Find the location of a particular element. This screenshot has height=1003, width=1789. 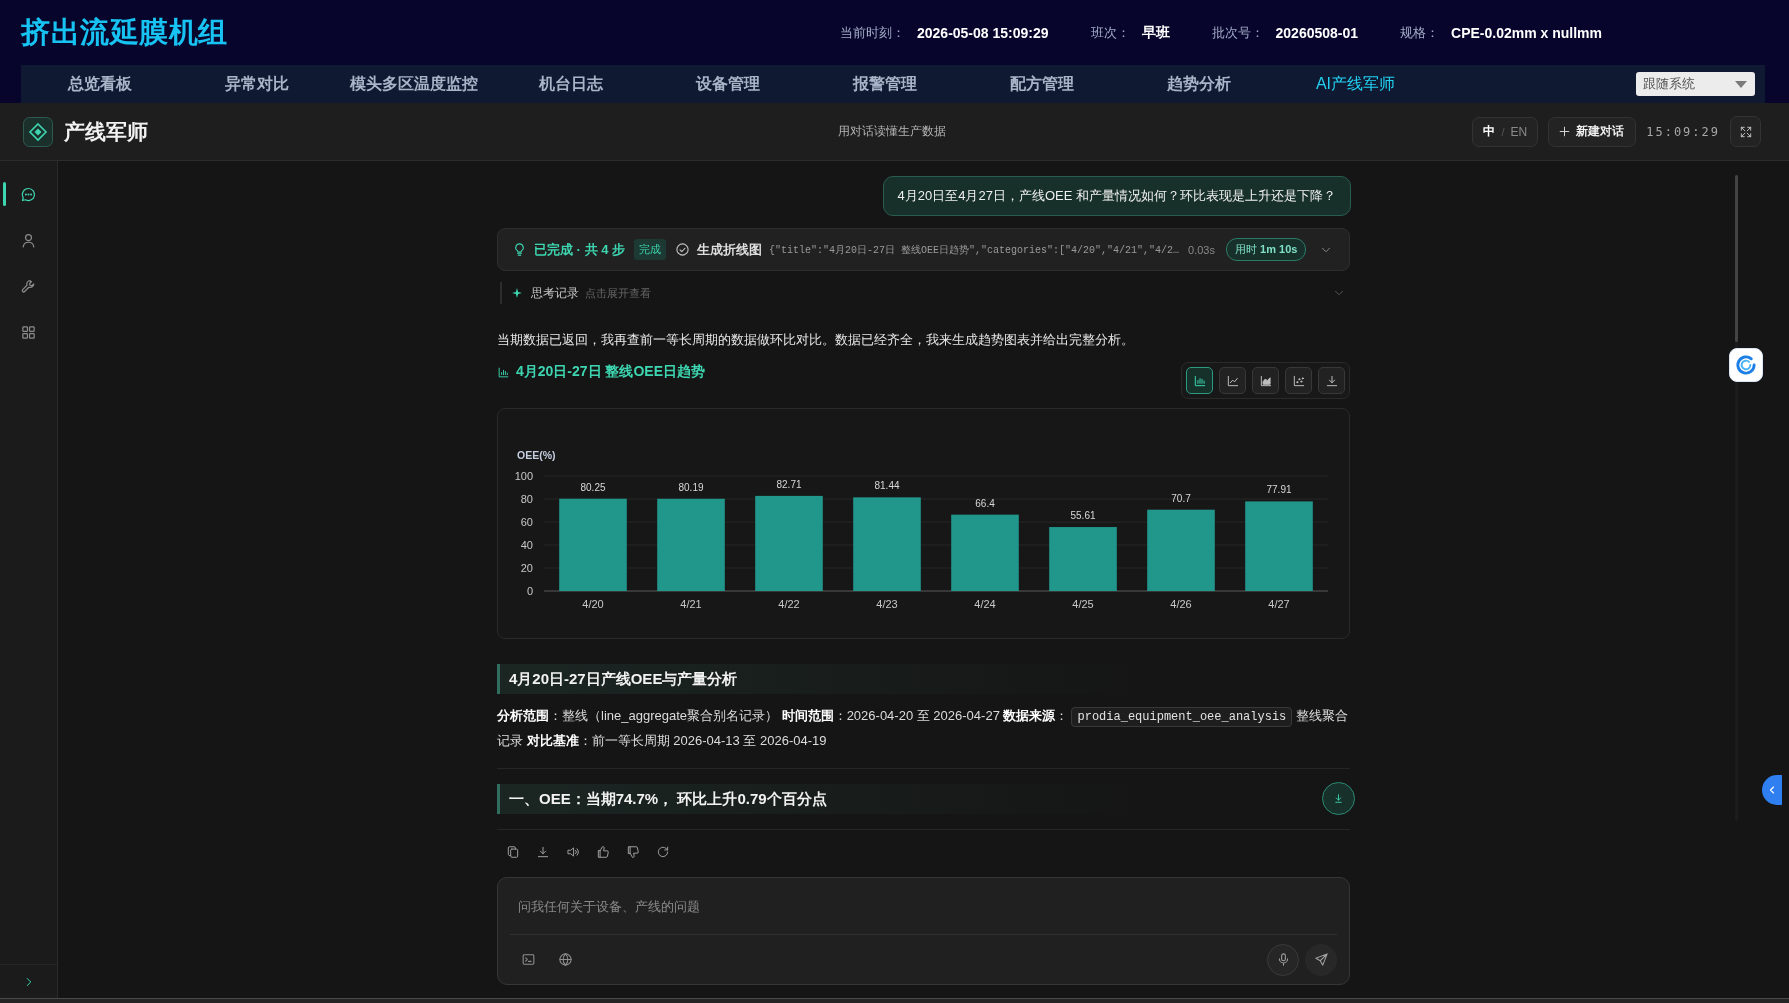

theme-dropdown: 跟随系统 is located at coordinates (1695, 84).